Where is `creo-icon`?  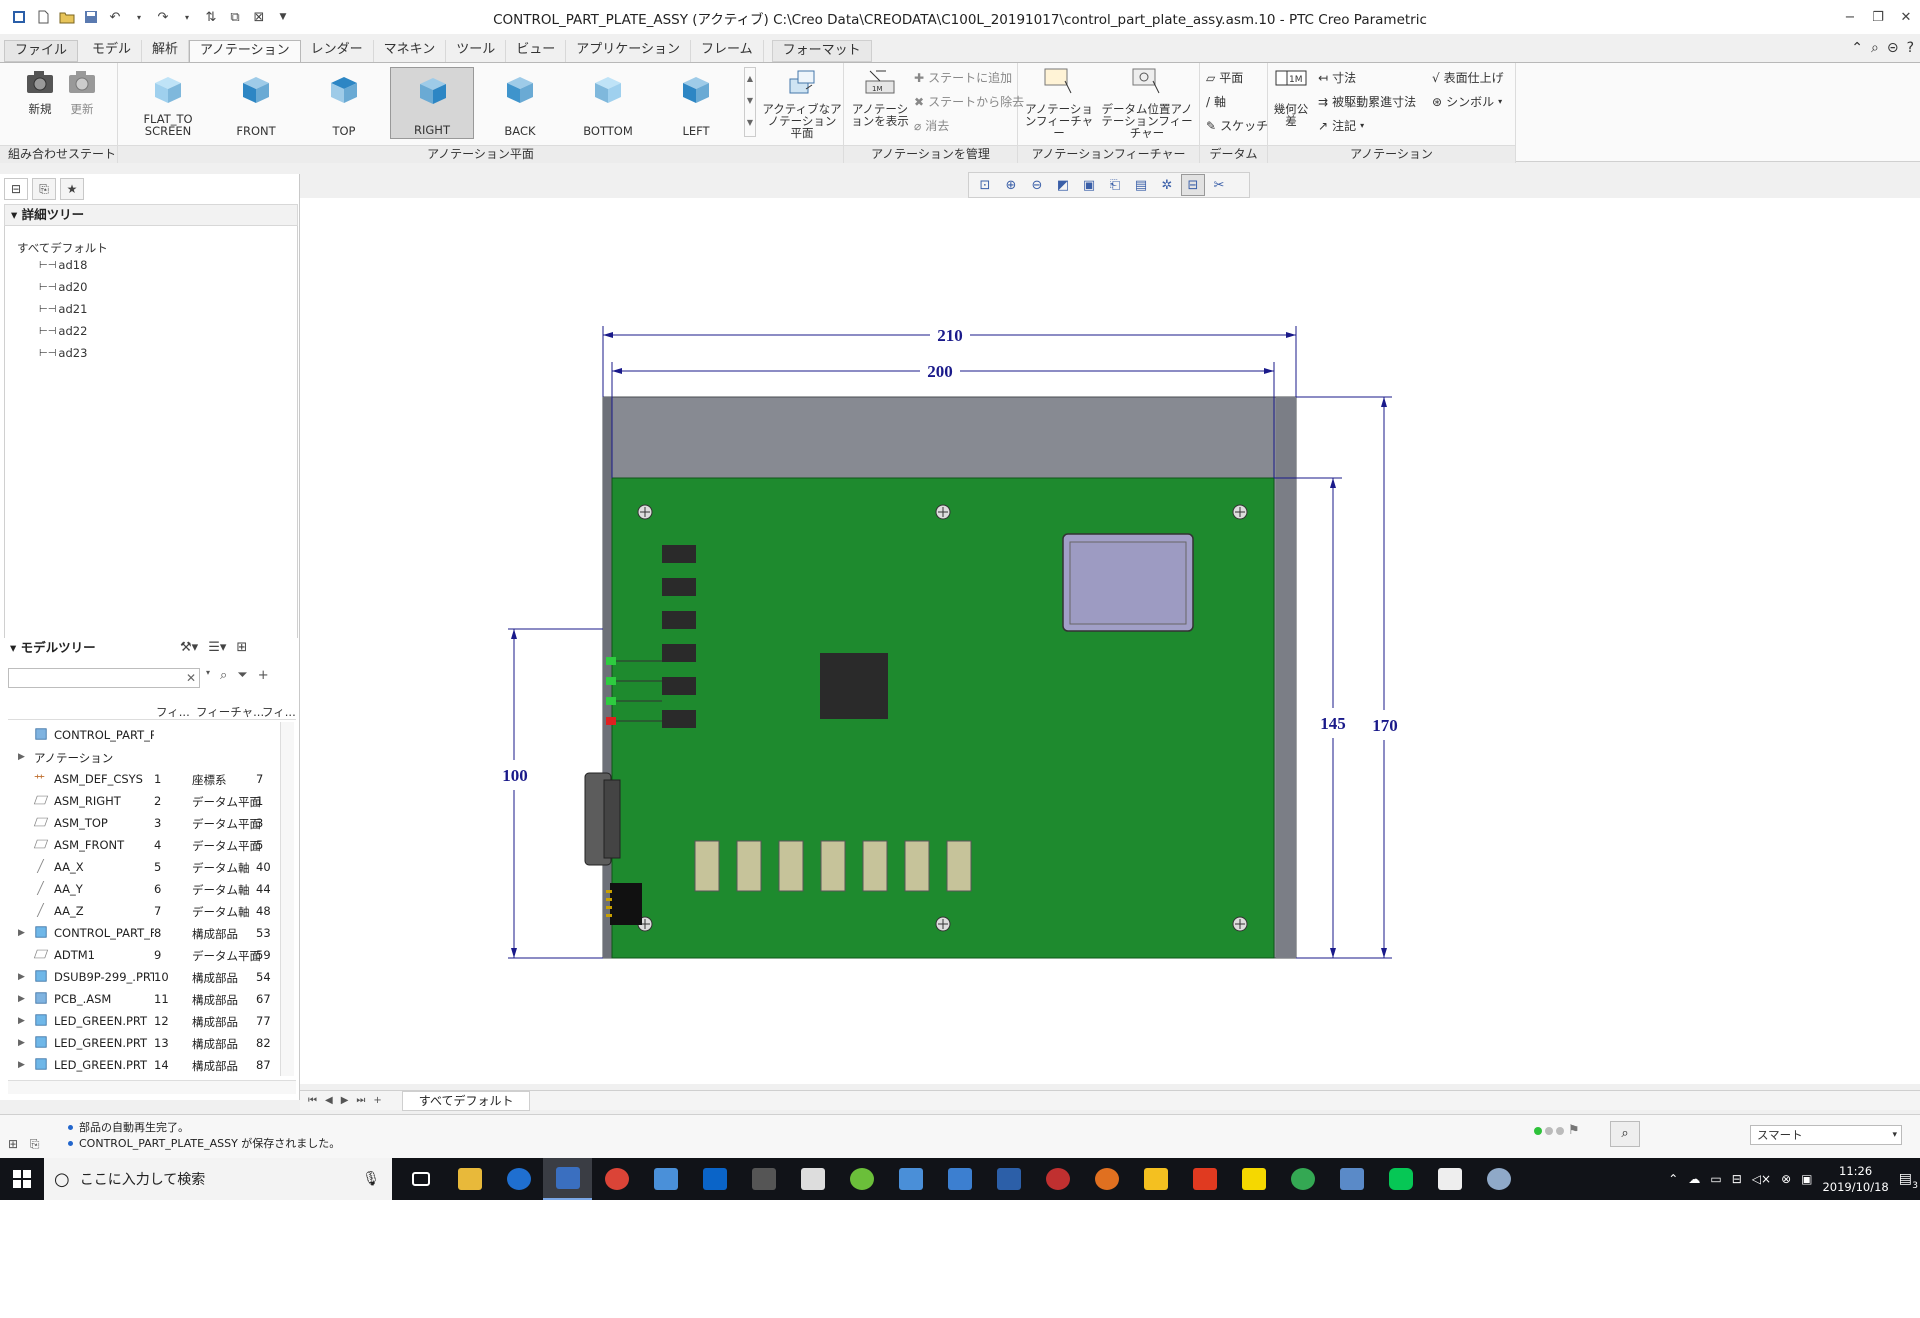 creo-icon is located at coordinates (567, 1179).